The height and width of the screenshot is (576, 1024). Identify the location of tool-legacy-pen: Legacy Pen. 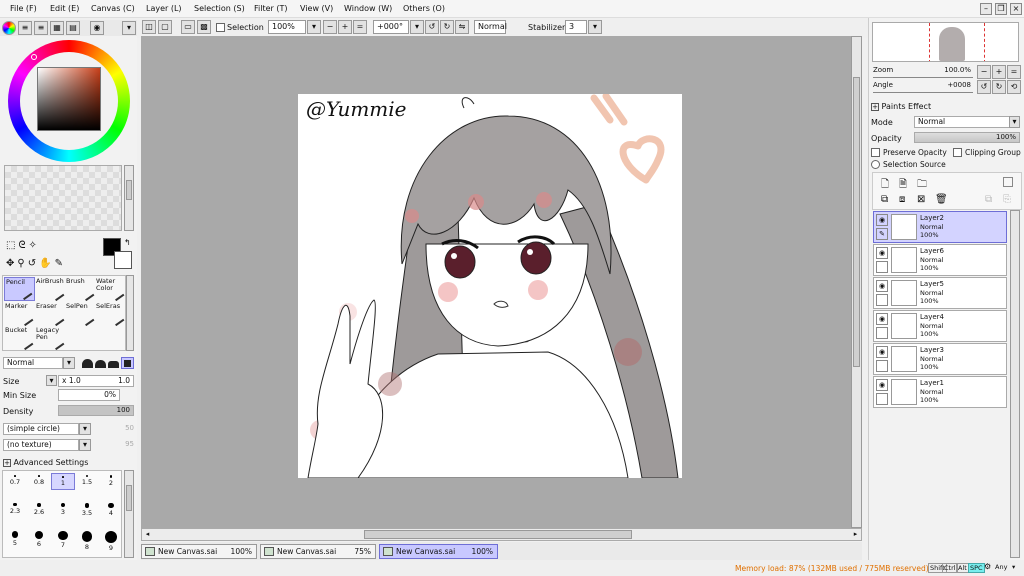
(50, 338).